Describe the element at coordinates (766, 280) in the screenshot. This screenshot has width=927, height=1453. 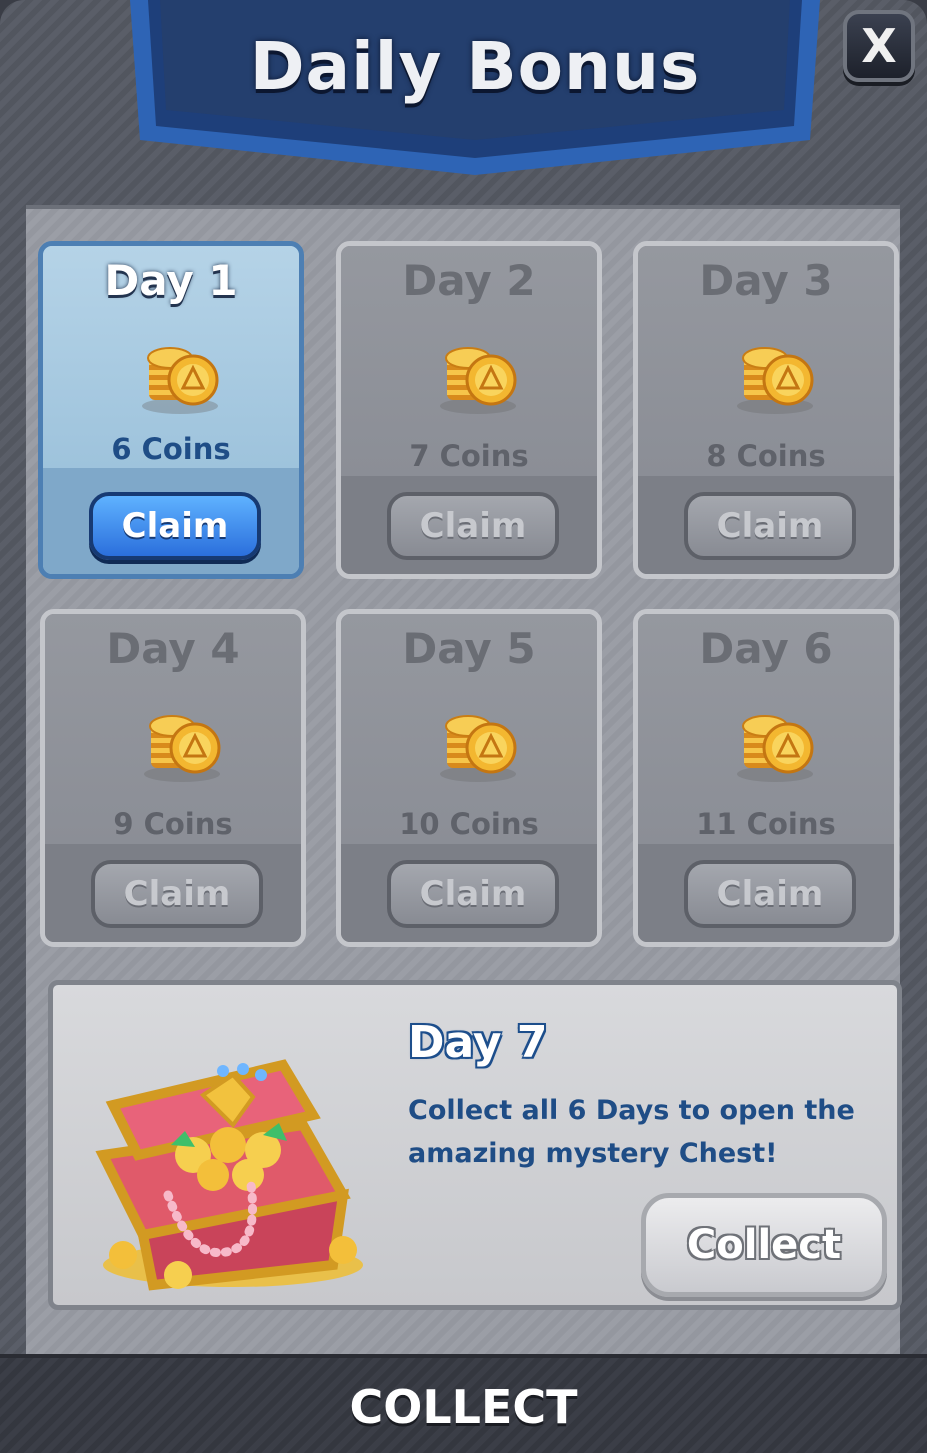
I see `day-label: Day 3` at that location.